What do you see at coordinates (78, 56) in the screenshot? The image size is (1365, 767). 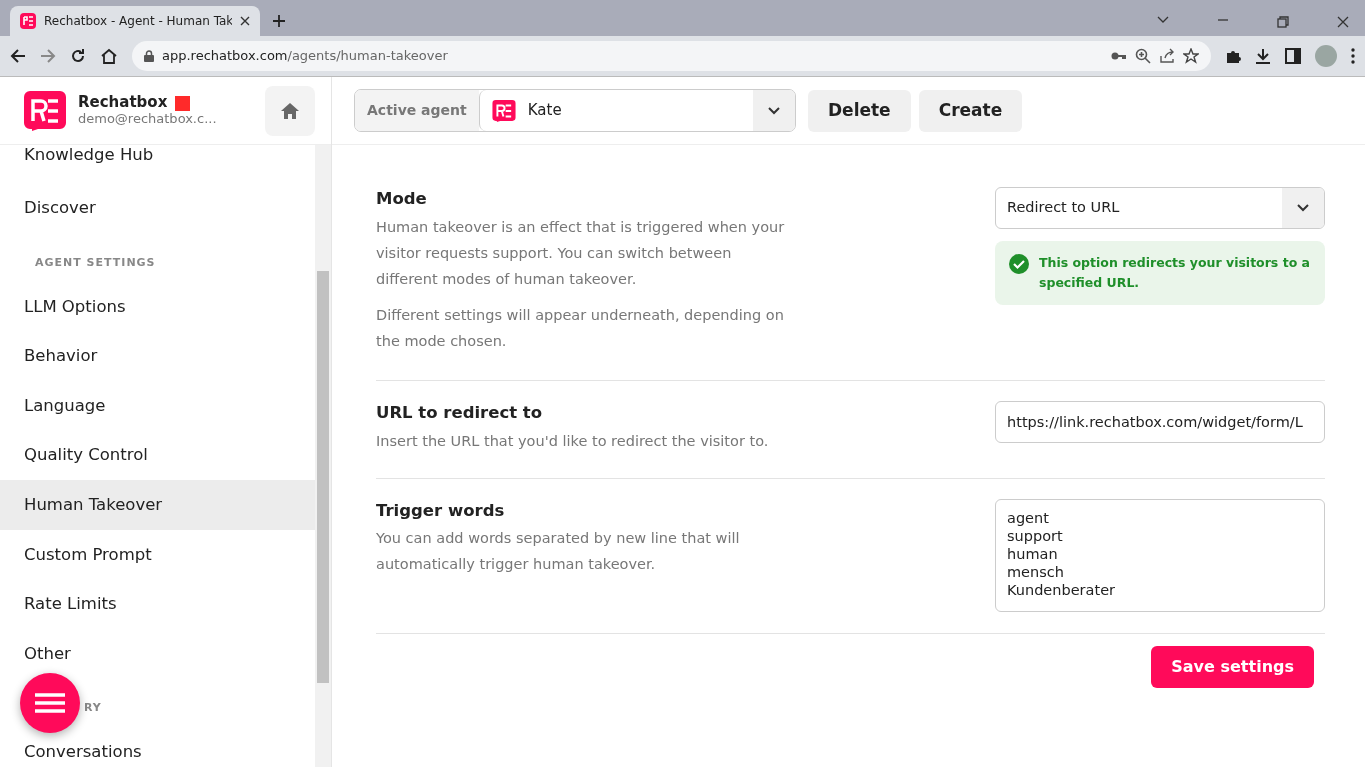 I see `reload-icon` at bounding box center [78, 56].